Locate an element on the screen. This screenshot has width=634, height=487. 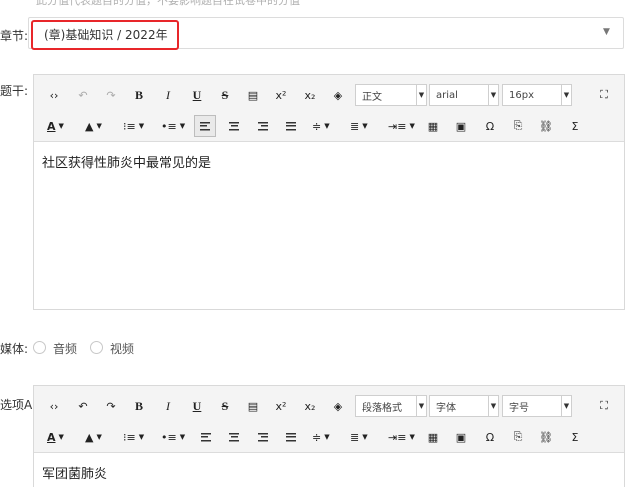
media-label: 媒体: is located at coordinates (14, 349).